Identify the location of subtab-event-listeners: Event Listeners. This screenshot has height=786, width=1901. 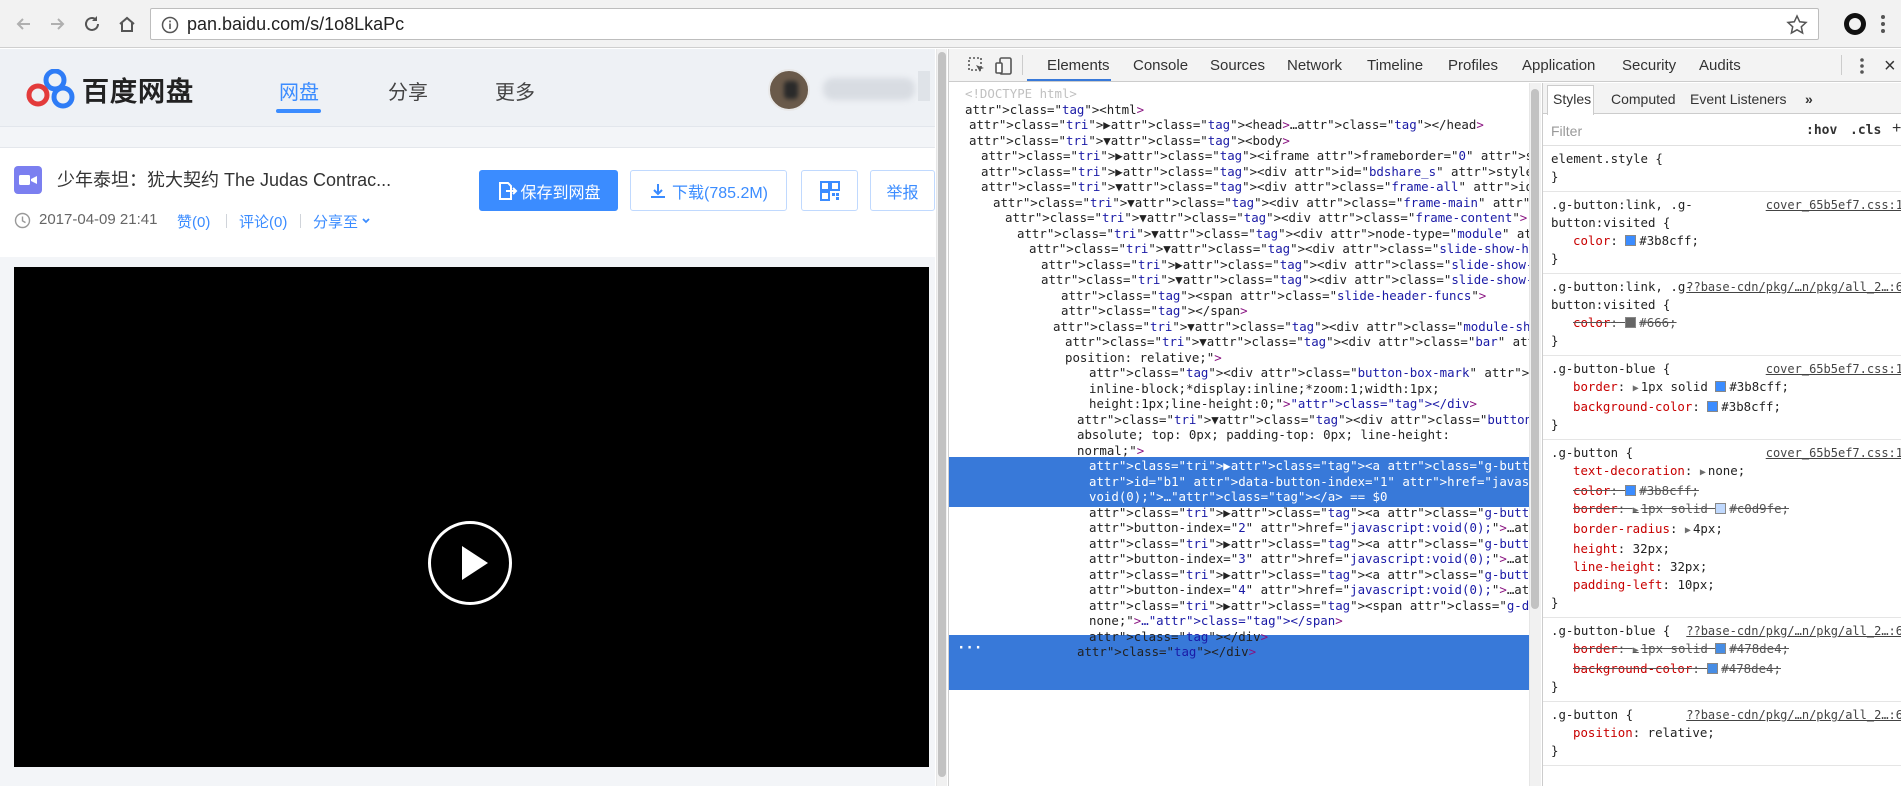
(1738, 99).